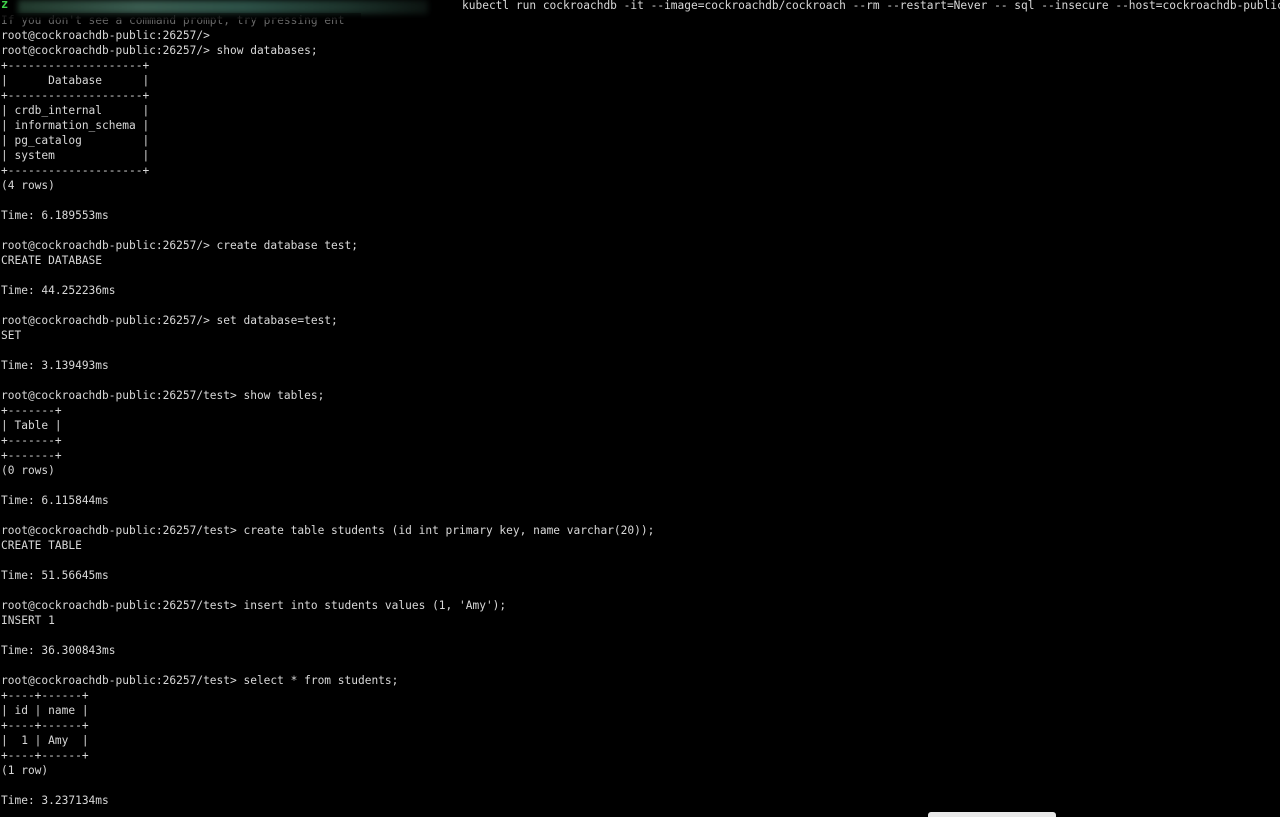 This screenshot has height=817, width=1280. What do you see at coordinates (75, 155) in the screenshot?
I see `terminal-line: | system |` at bounding box center [75, 155].